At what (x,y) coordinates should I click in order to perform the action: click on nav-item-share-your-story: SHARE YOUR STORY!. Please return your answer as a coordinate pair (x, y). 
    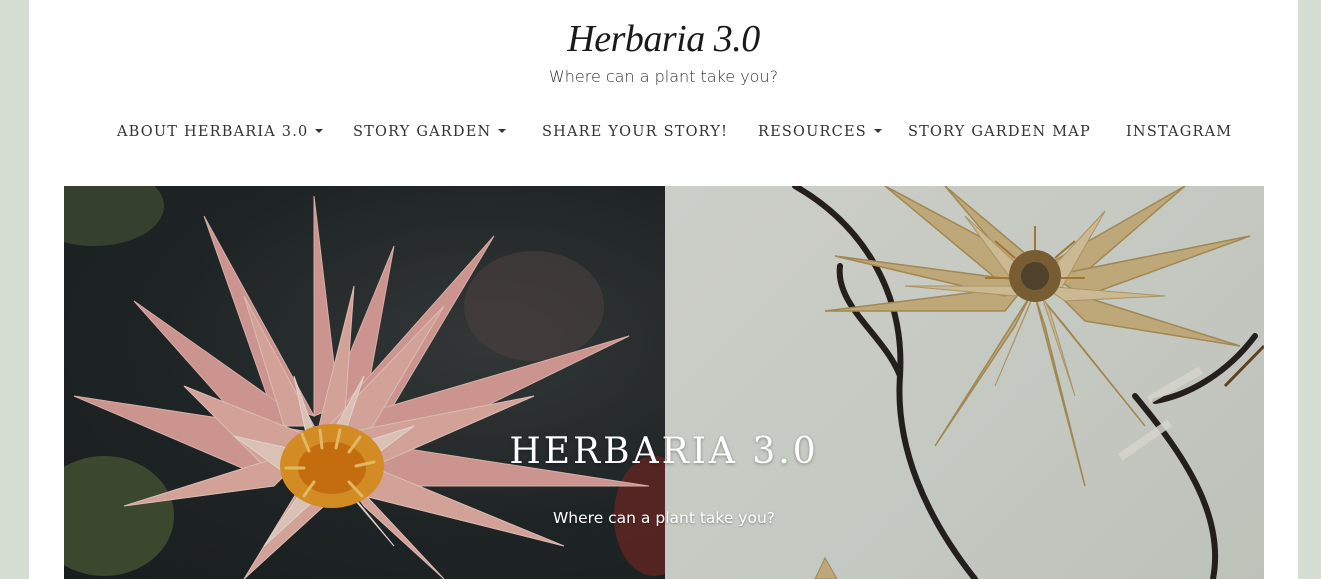
    Looking at the image, I should click on (635, 132).